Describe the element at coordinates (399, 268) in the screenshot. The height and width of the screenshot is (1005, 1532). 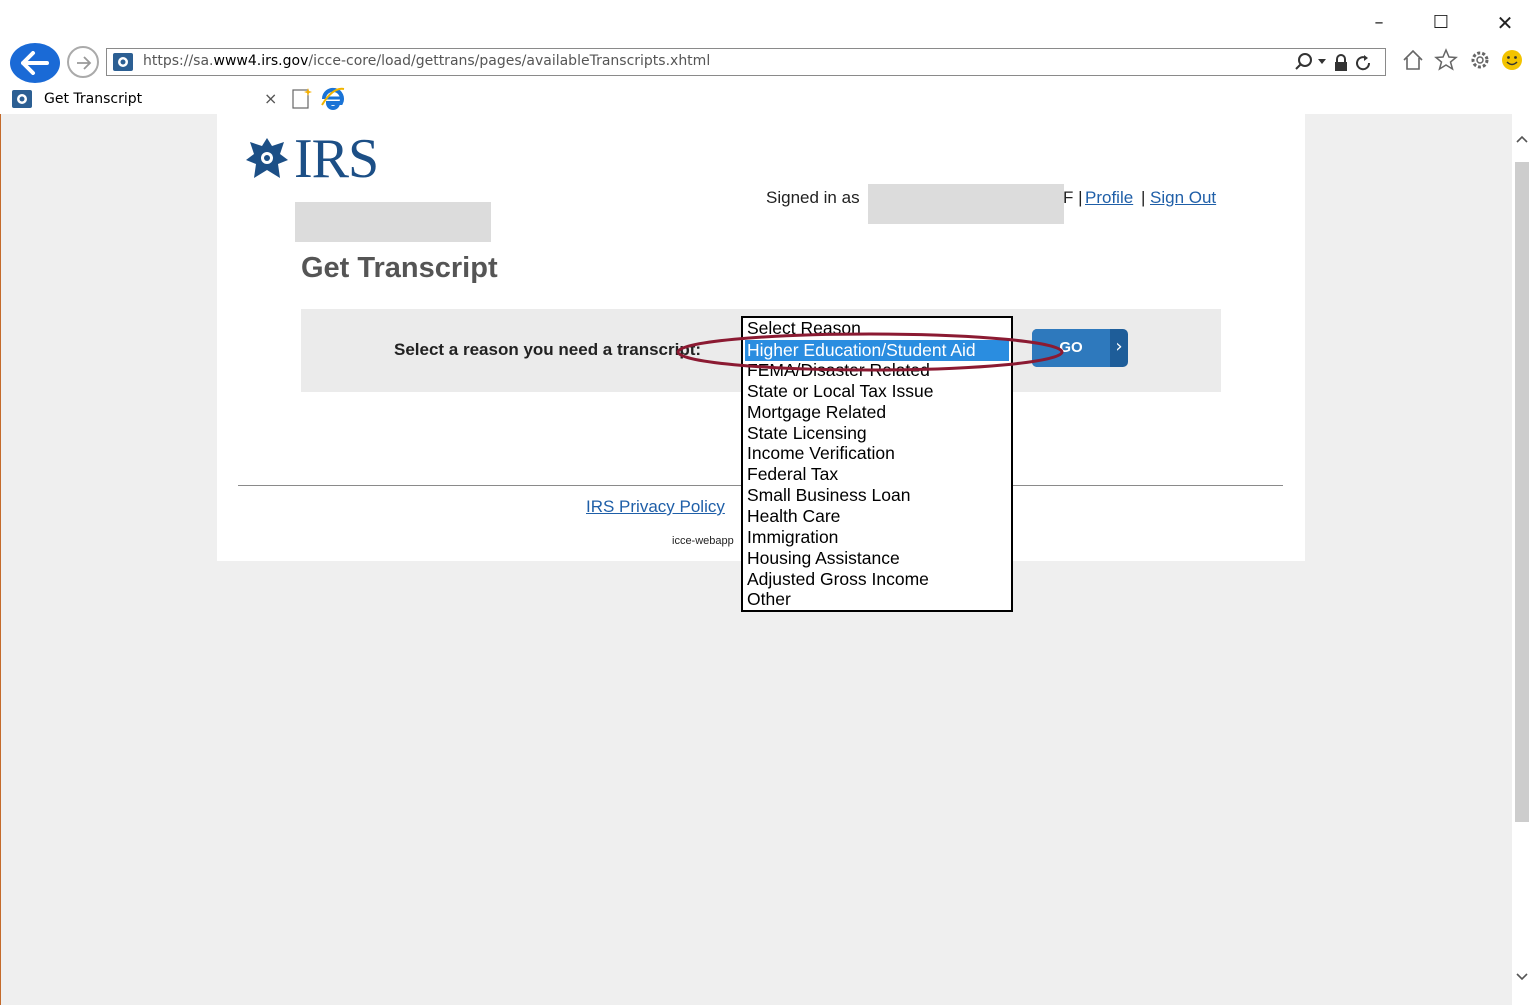
I see `page-title: Get Transcript` at that location.